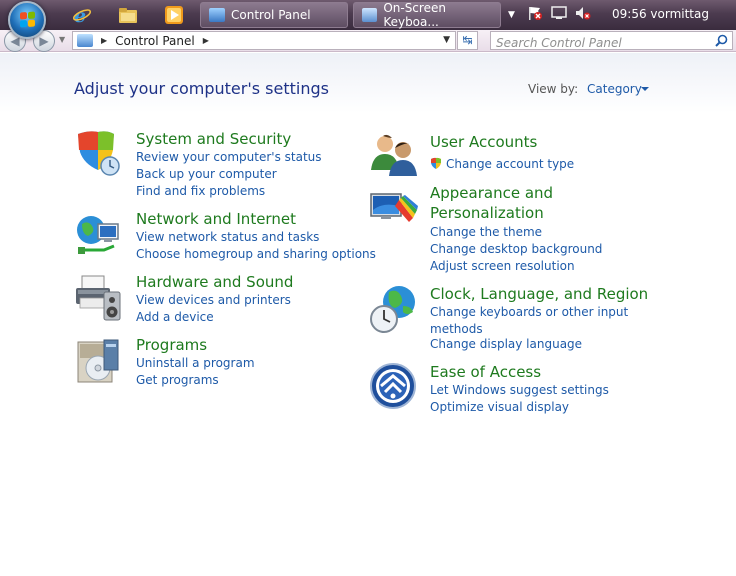 This screenshot has width=736, height=576. What do you see at coordinates (201, 88) in the screenshot?
I see `page-title: Adjust your computer's settings` at bounding box center [201, 88].